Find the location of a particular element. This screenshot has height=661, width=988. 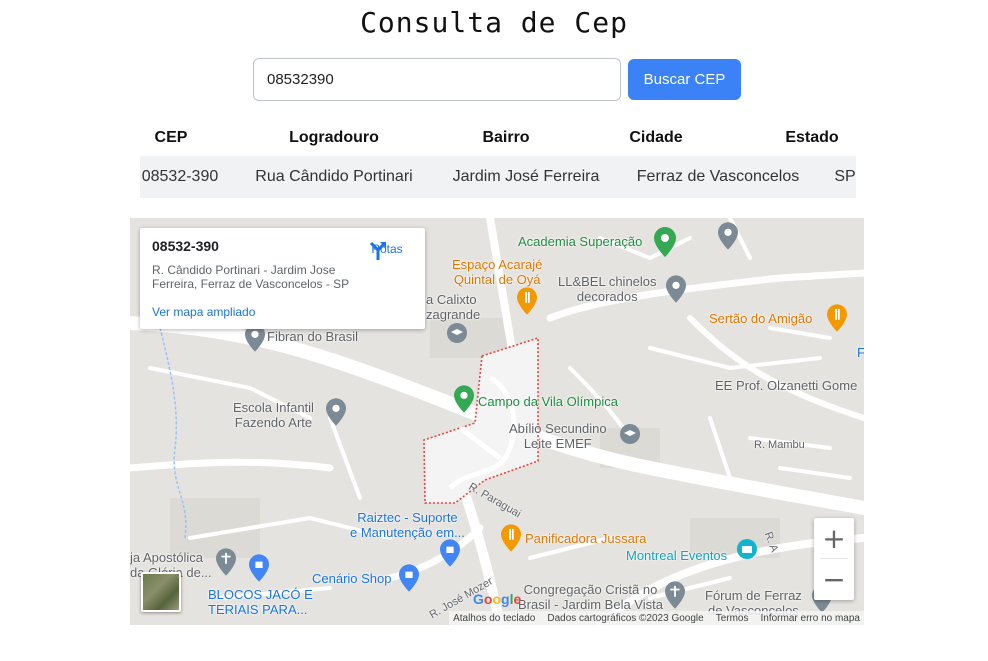

report-error-link: Informar erro no mapa is located at coordinates (811, 618).